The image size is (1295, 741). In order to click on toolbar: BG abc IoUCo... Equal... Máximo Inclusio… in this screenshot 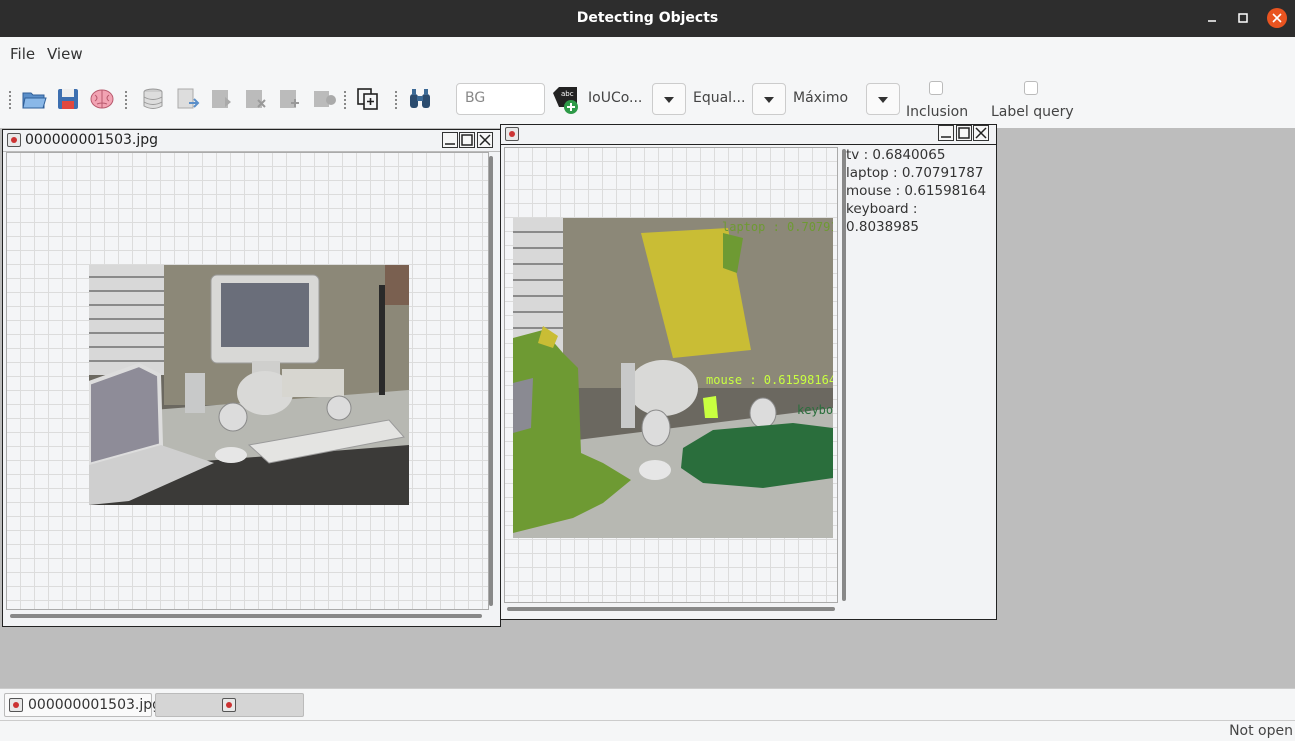, I will do `click(647, 99)`.